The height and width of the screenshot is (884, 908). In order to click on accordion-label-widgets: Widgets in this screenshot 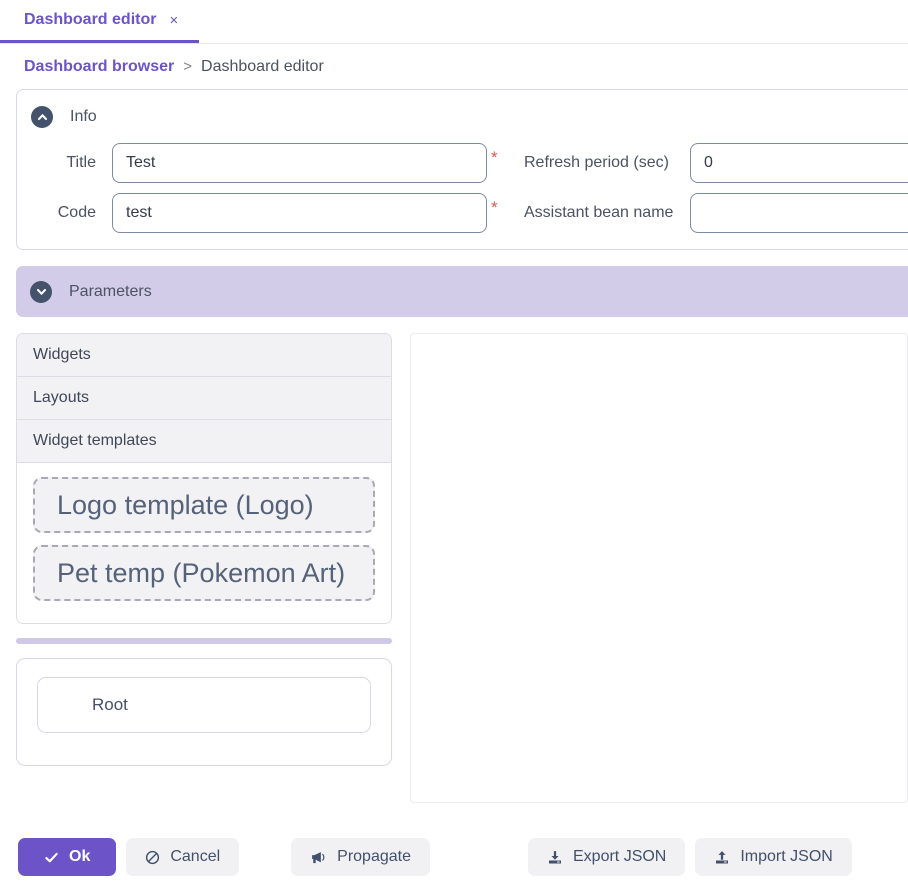, I will do `click(62, 354)`.